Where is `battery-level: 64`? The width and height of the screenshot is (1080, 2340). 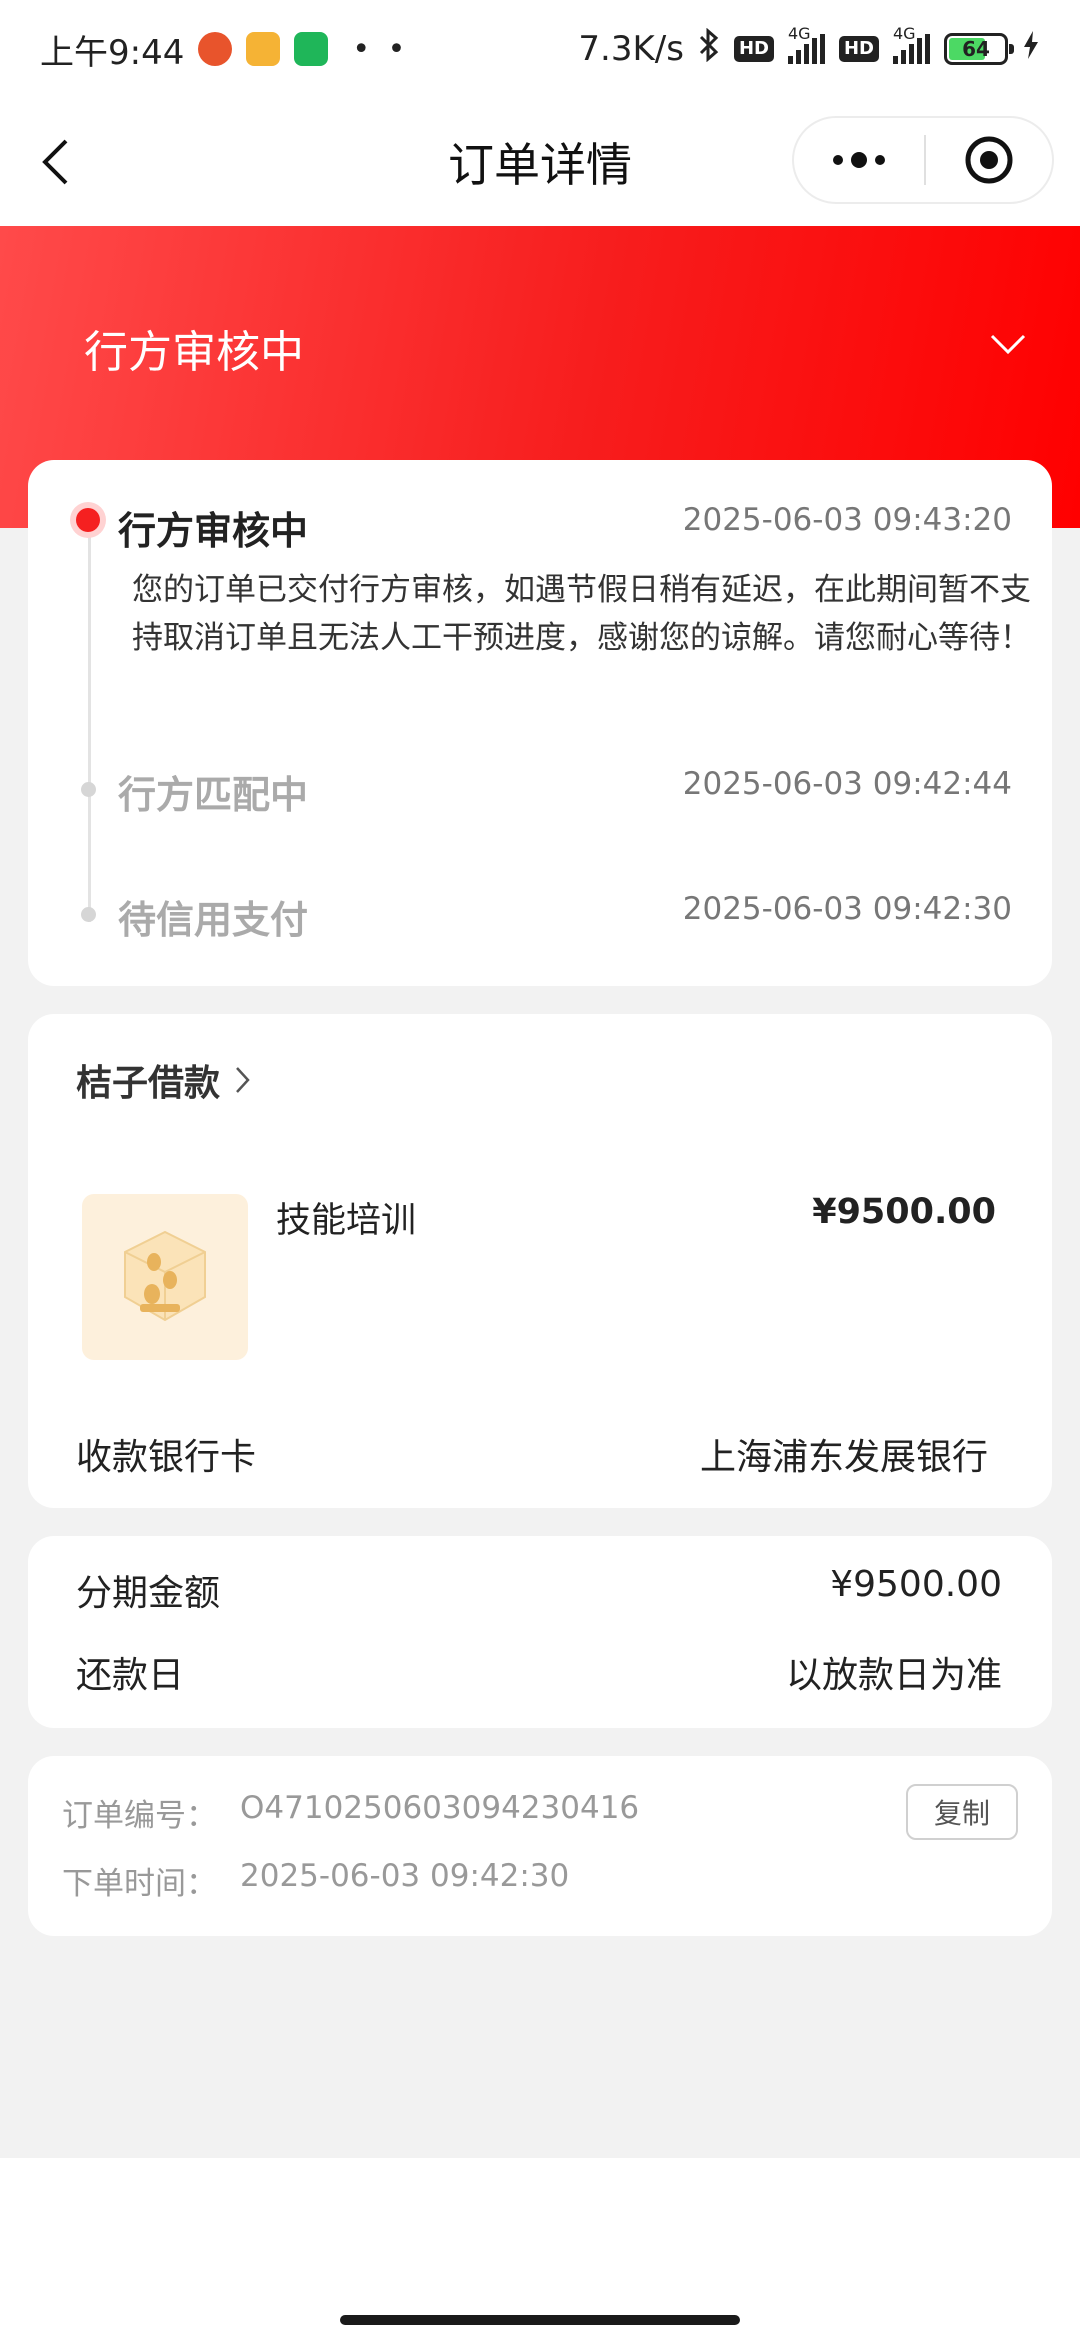 battery-level: 64 is located at coordinates (976, 49).